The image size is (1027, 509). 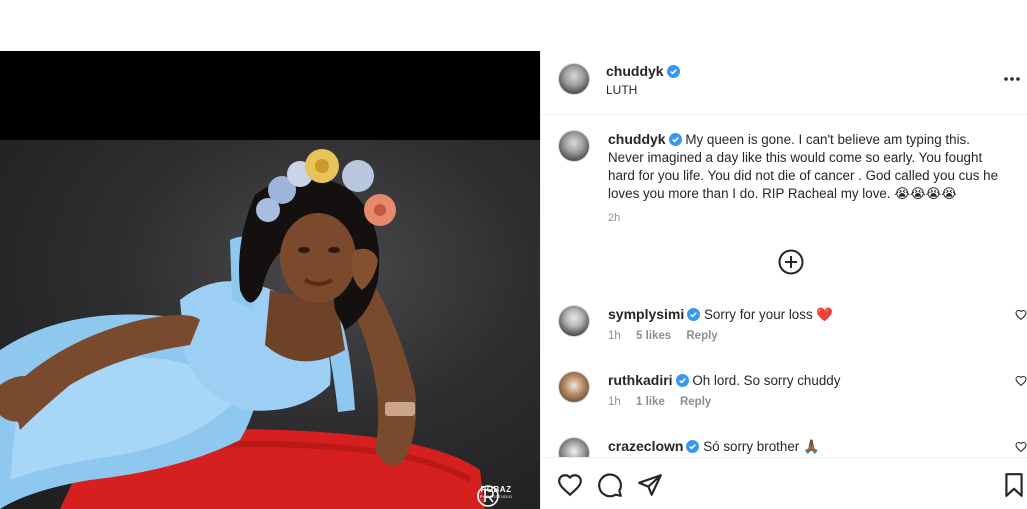 I want to click on comment-username: symplysimi, so click(x=646, y=314).